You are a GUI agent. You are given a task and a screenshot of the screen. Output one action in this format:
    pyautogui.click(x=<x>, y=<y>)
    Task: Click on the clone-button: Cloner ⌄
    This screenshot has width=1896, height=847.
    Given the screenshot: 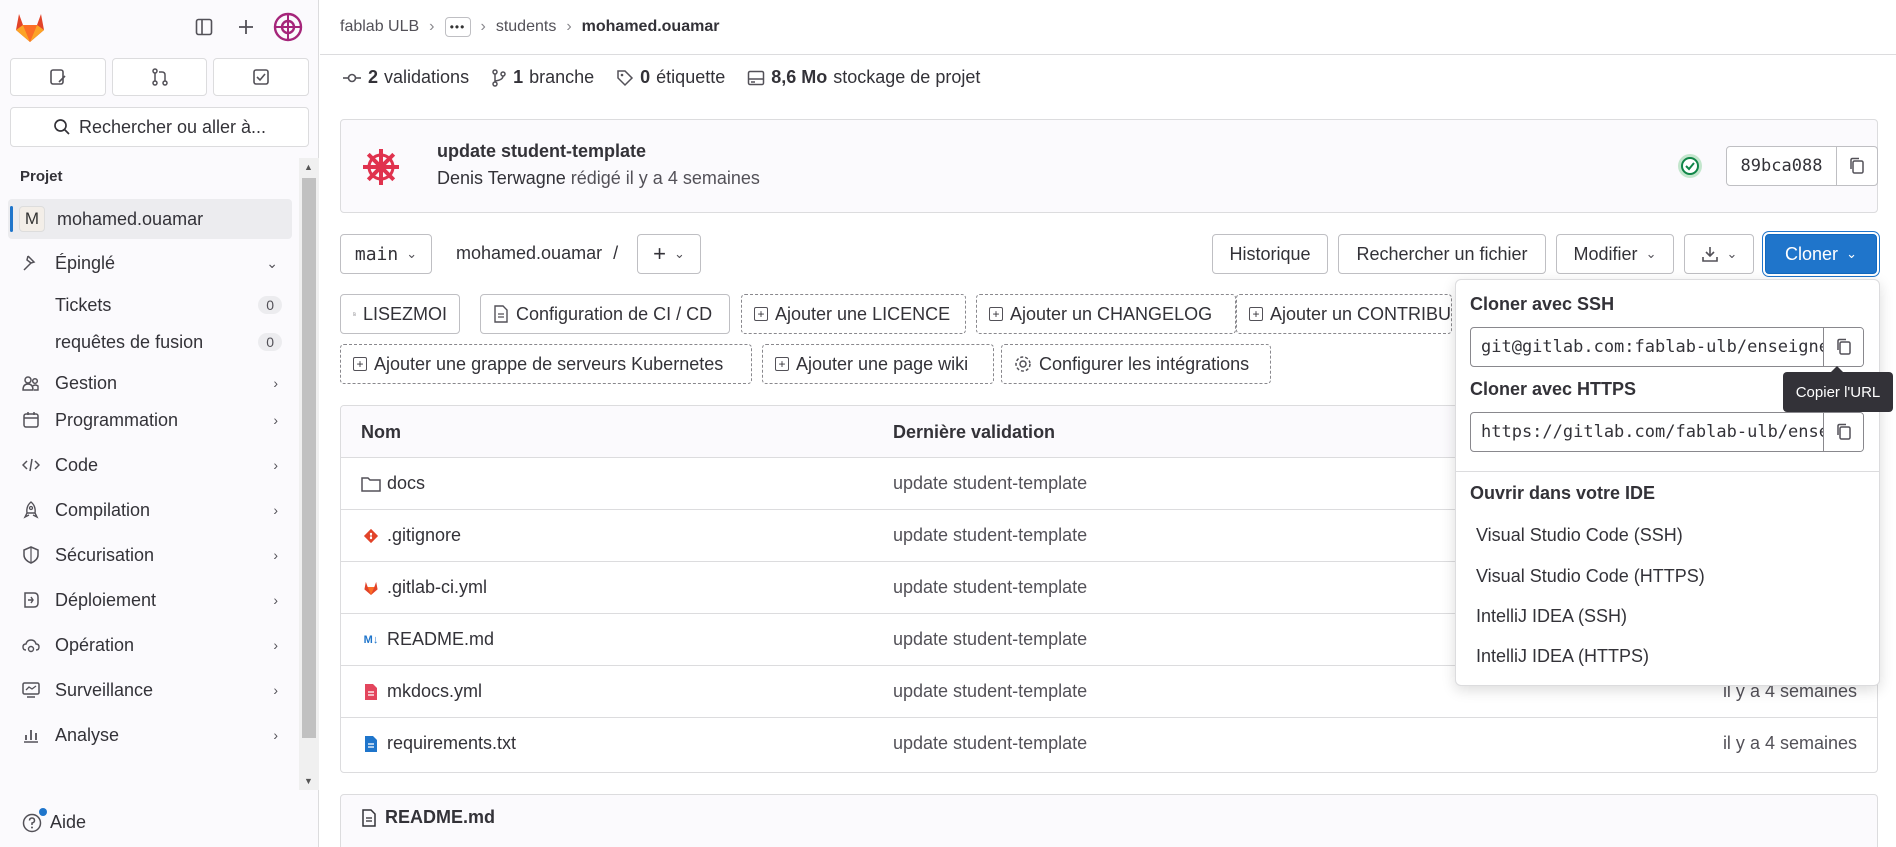 What is the action you would take?
    pyautogui.click(x=1821, y=254)
    